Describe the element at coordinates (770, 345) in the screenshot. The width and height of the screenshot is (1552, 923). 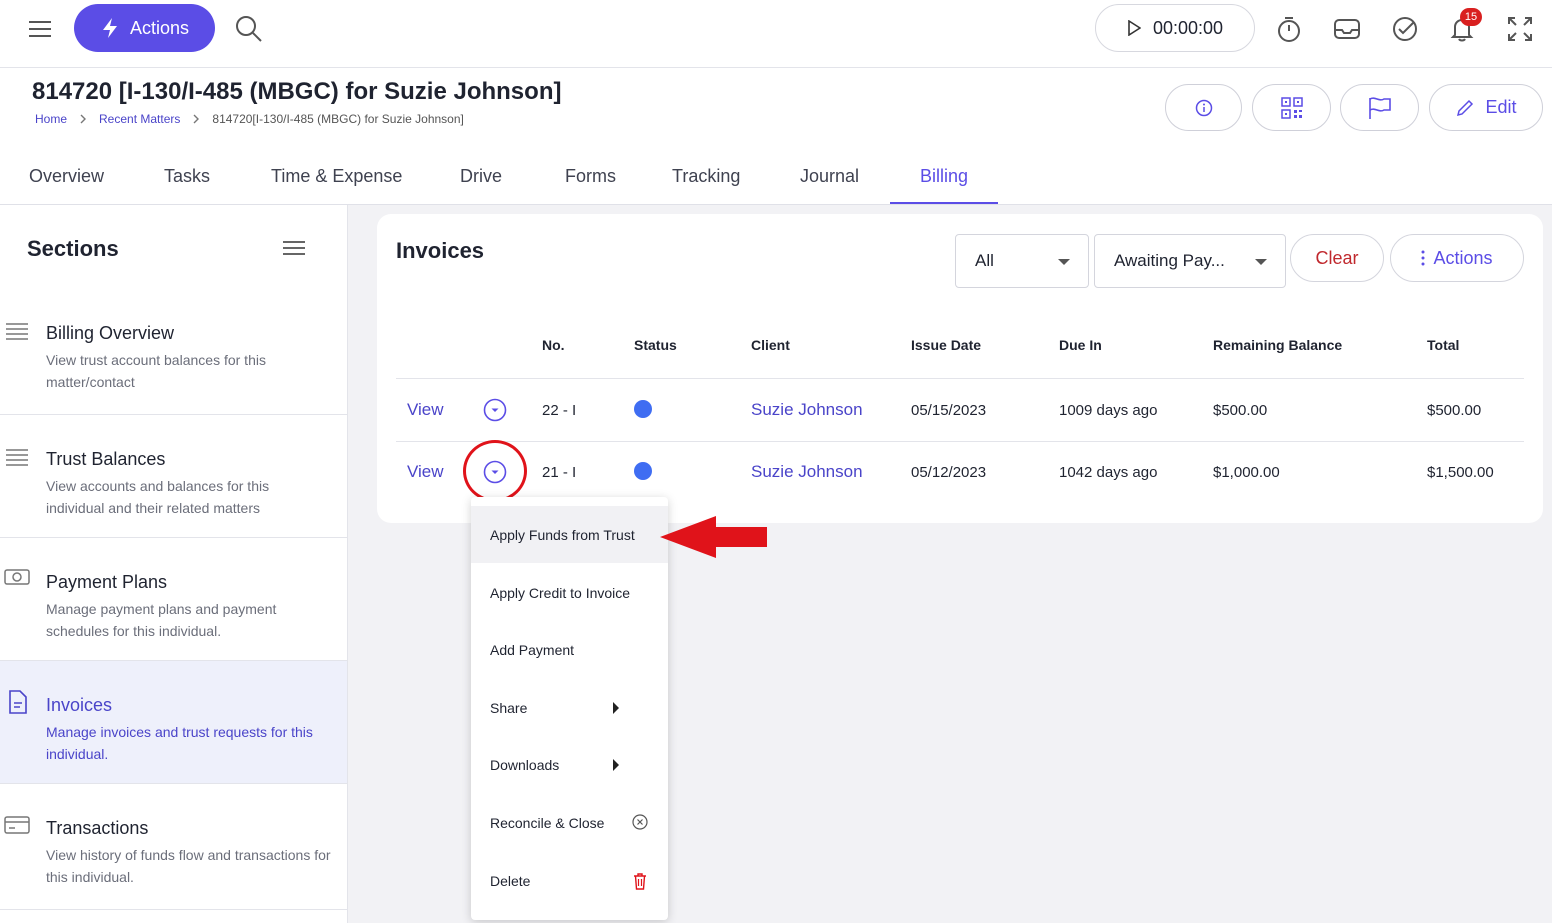
I see `column-header-client: Client` at that location.